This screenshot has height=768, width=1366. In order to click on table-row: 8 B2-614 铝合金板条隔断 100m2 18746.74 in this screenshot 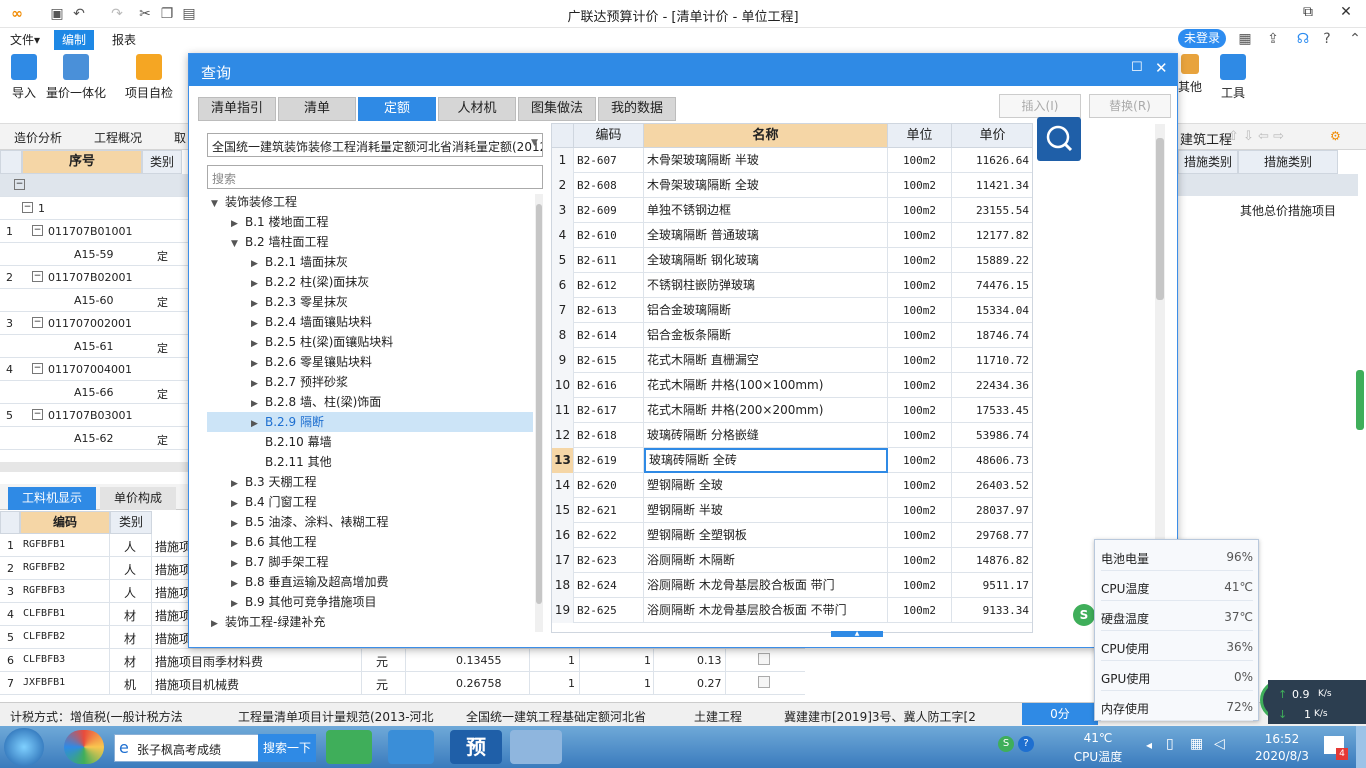, I will do `click(792, 335)`.